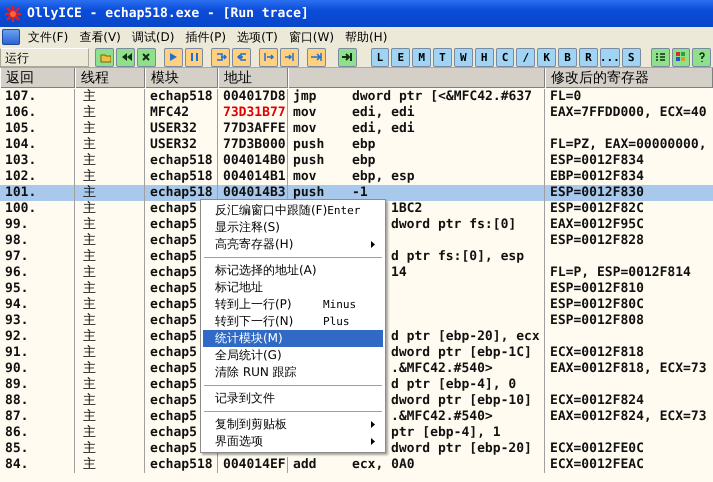 This screenshot has width=713, height=482. I want to click on operand: dword ptr [ebp-10], so click(466, 401).